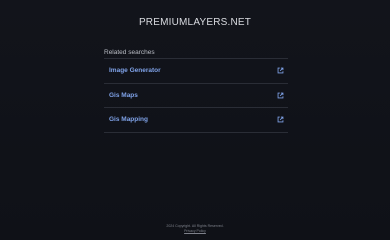 This screenshot has width=390, height=240. What do you see at coordinates (128, 119) in the screenshot?
I see `related-search-label: Gis Mapping` at bounding box center [128, 119].